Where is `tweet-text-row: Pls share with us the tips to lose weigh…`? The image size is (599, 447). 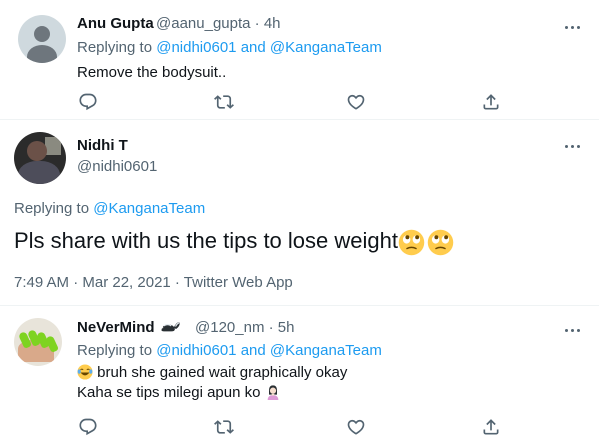
tweet-text-row: Pls share with us the tips to lose weigh… is located at coordinates (234, 243).